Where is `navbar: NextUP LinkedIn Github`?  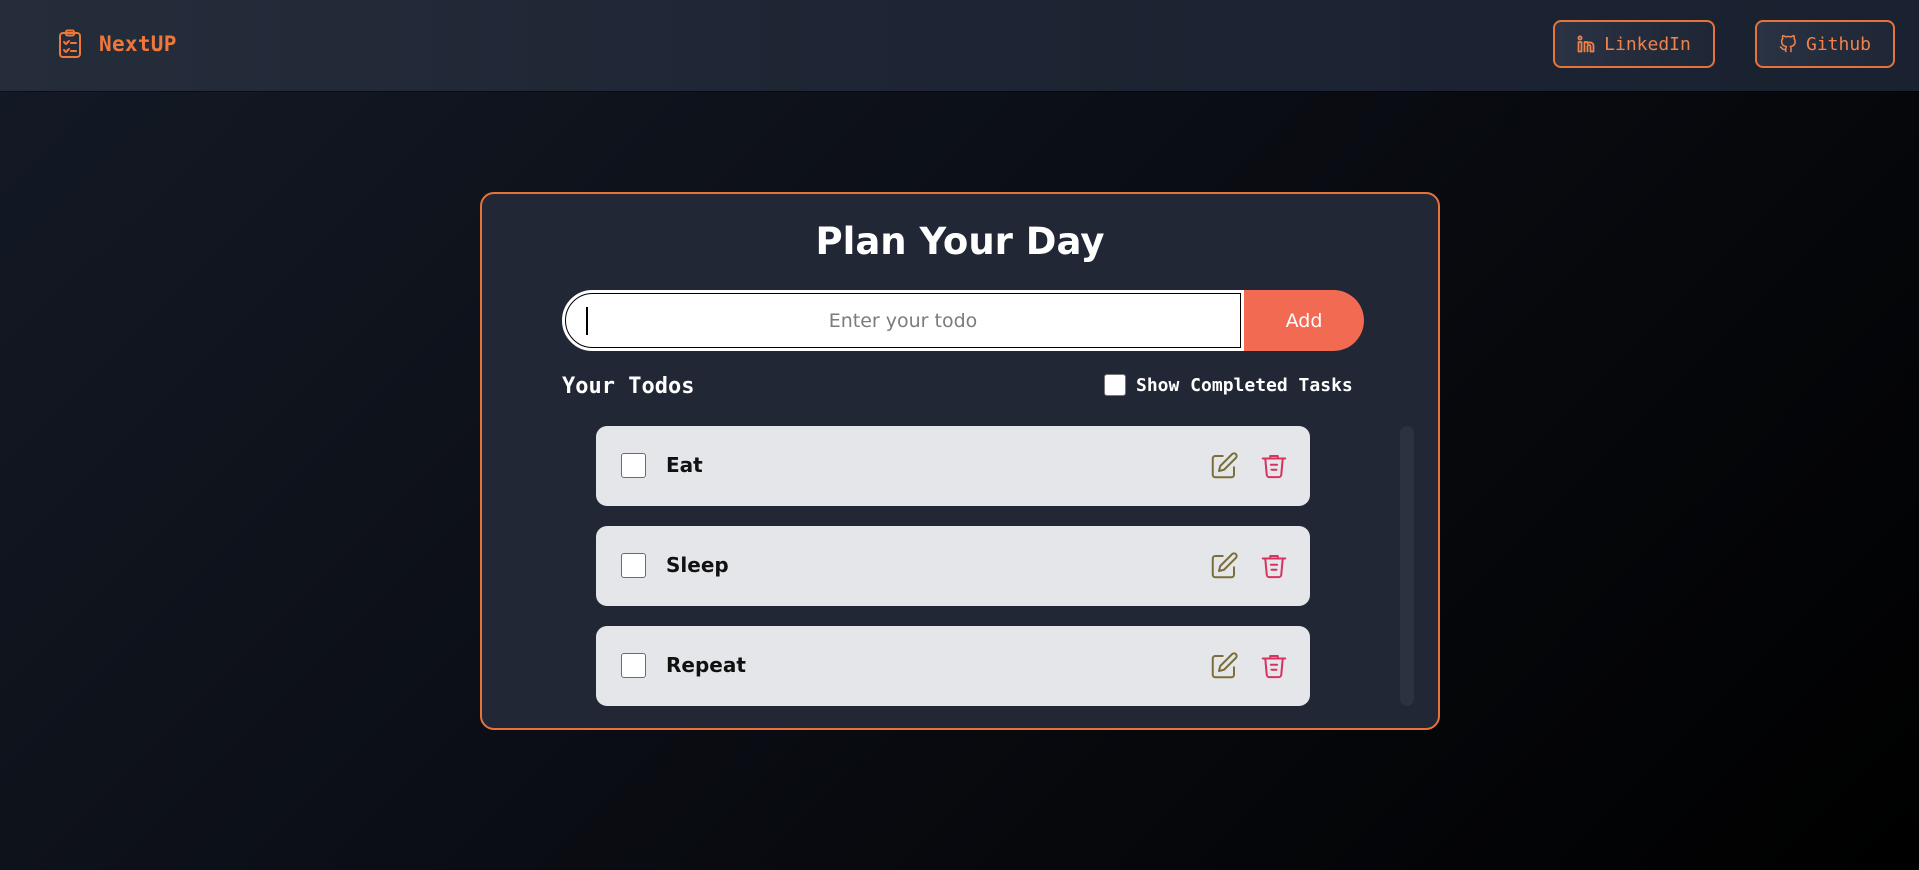
navbar: NextUP LinkedIn Github is located at coordinates (959, 45).